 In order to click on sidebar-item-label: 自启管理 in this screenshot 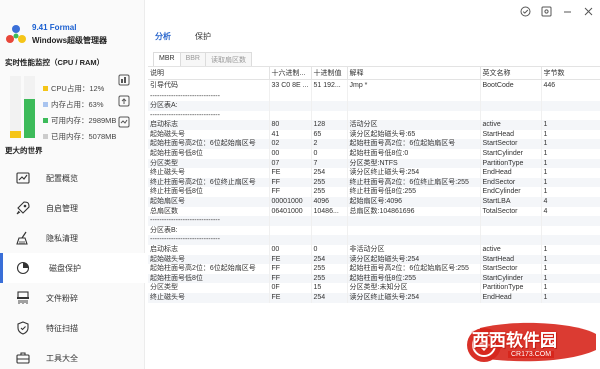, I will do `click(62, 208)`.